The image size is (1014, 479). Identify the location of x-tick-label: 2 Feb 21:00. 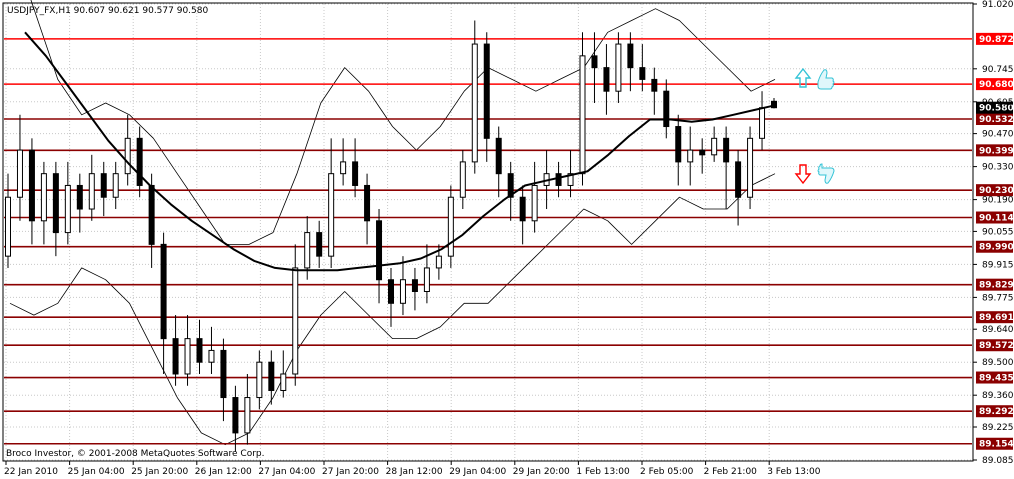
(731, 472).